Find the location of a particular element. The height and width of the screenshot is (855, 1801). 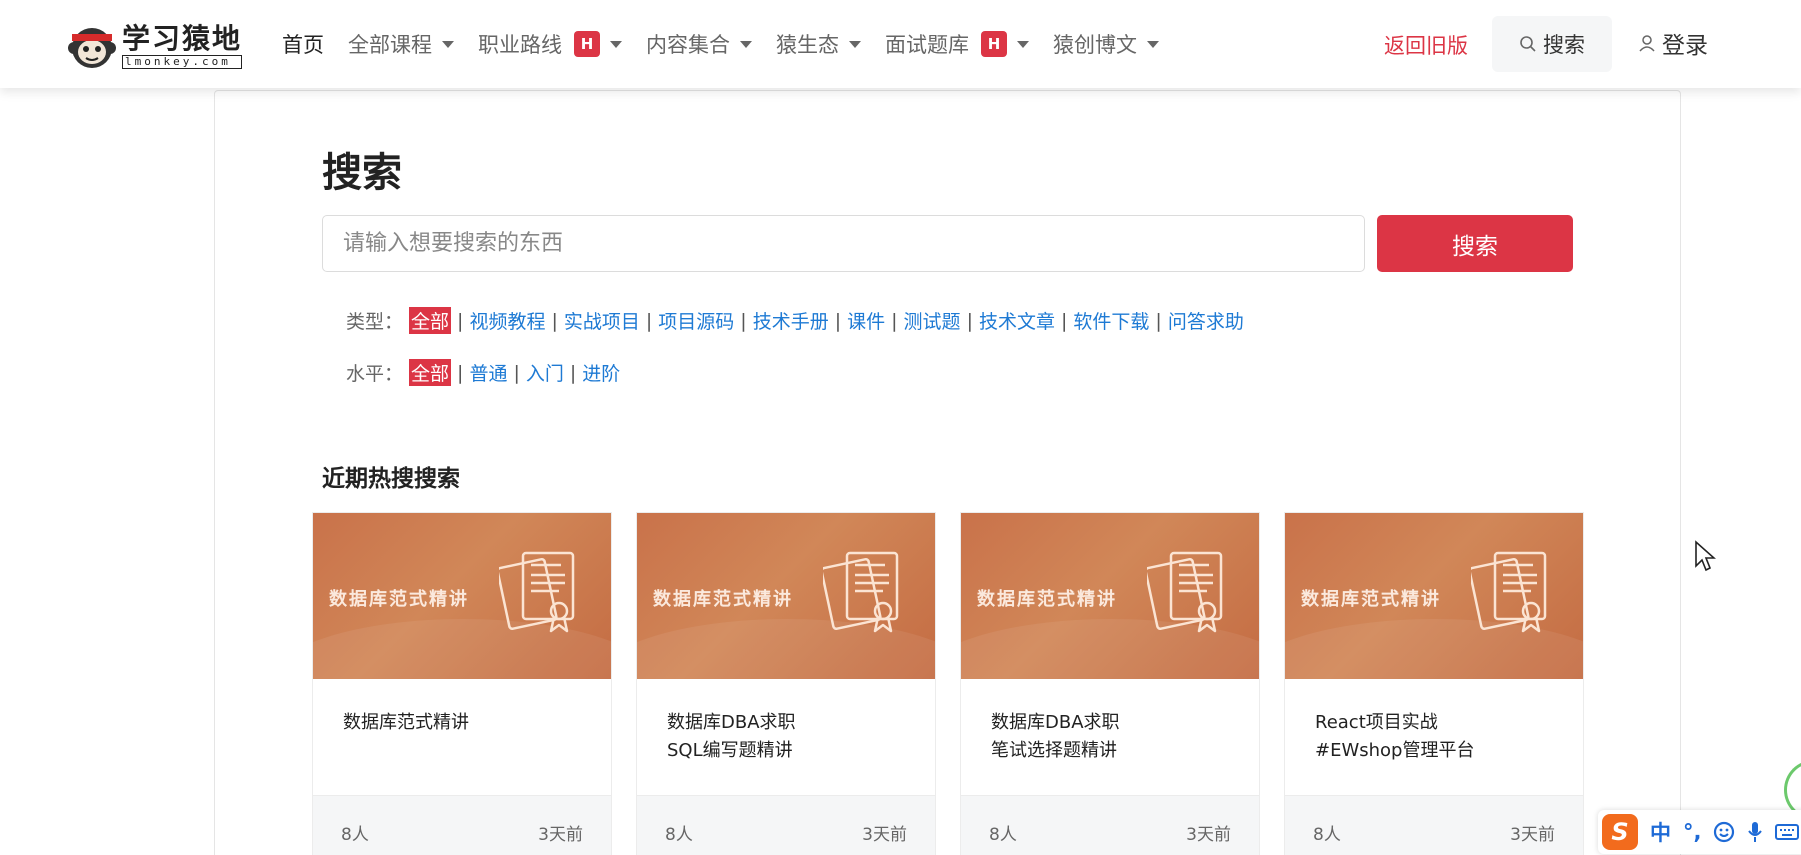

main-nav: 首页 全部课程 职业路线 H 内容集合 猿生态 面试题库 H 猿创博文 is located at coordinates (732, 44).